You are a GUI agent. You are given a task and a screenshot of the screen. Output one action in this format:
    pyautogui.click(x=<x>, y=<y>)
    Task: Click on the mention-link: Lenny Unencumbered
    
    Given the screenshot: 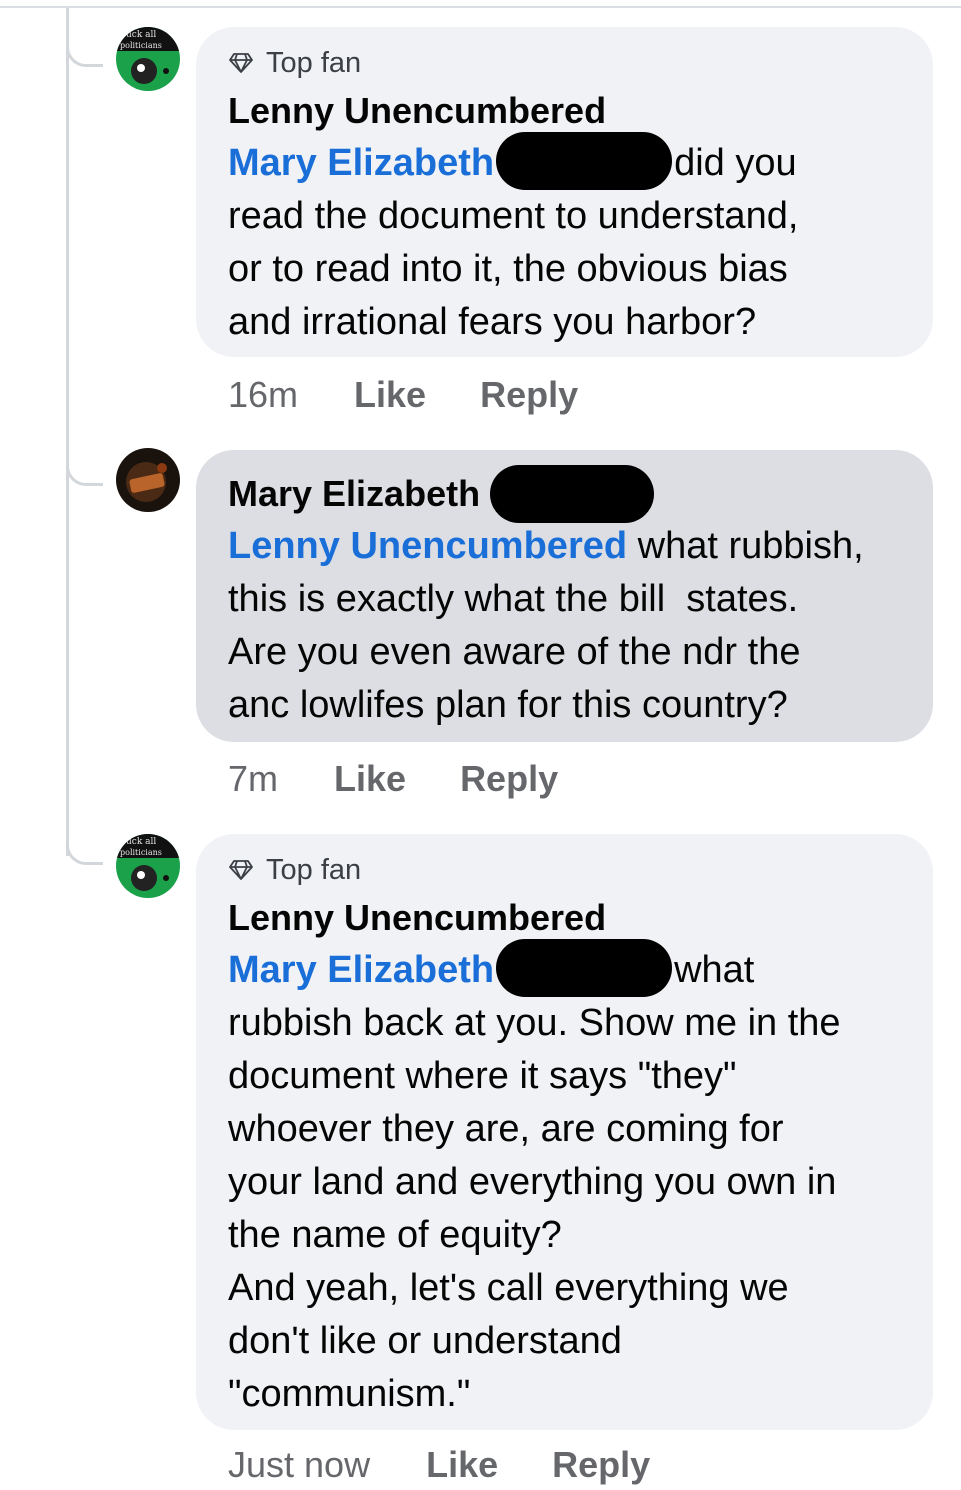 What is the action you would take?
    pyautogui.click(x=427, y=546)
    